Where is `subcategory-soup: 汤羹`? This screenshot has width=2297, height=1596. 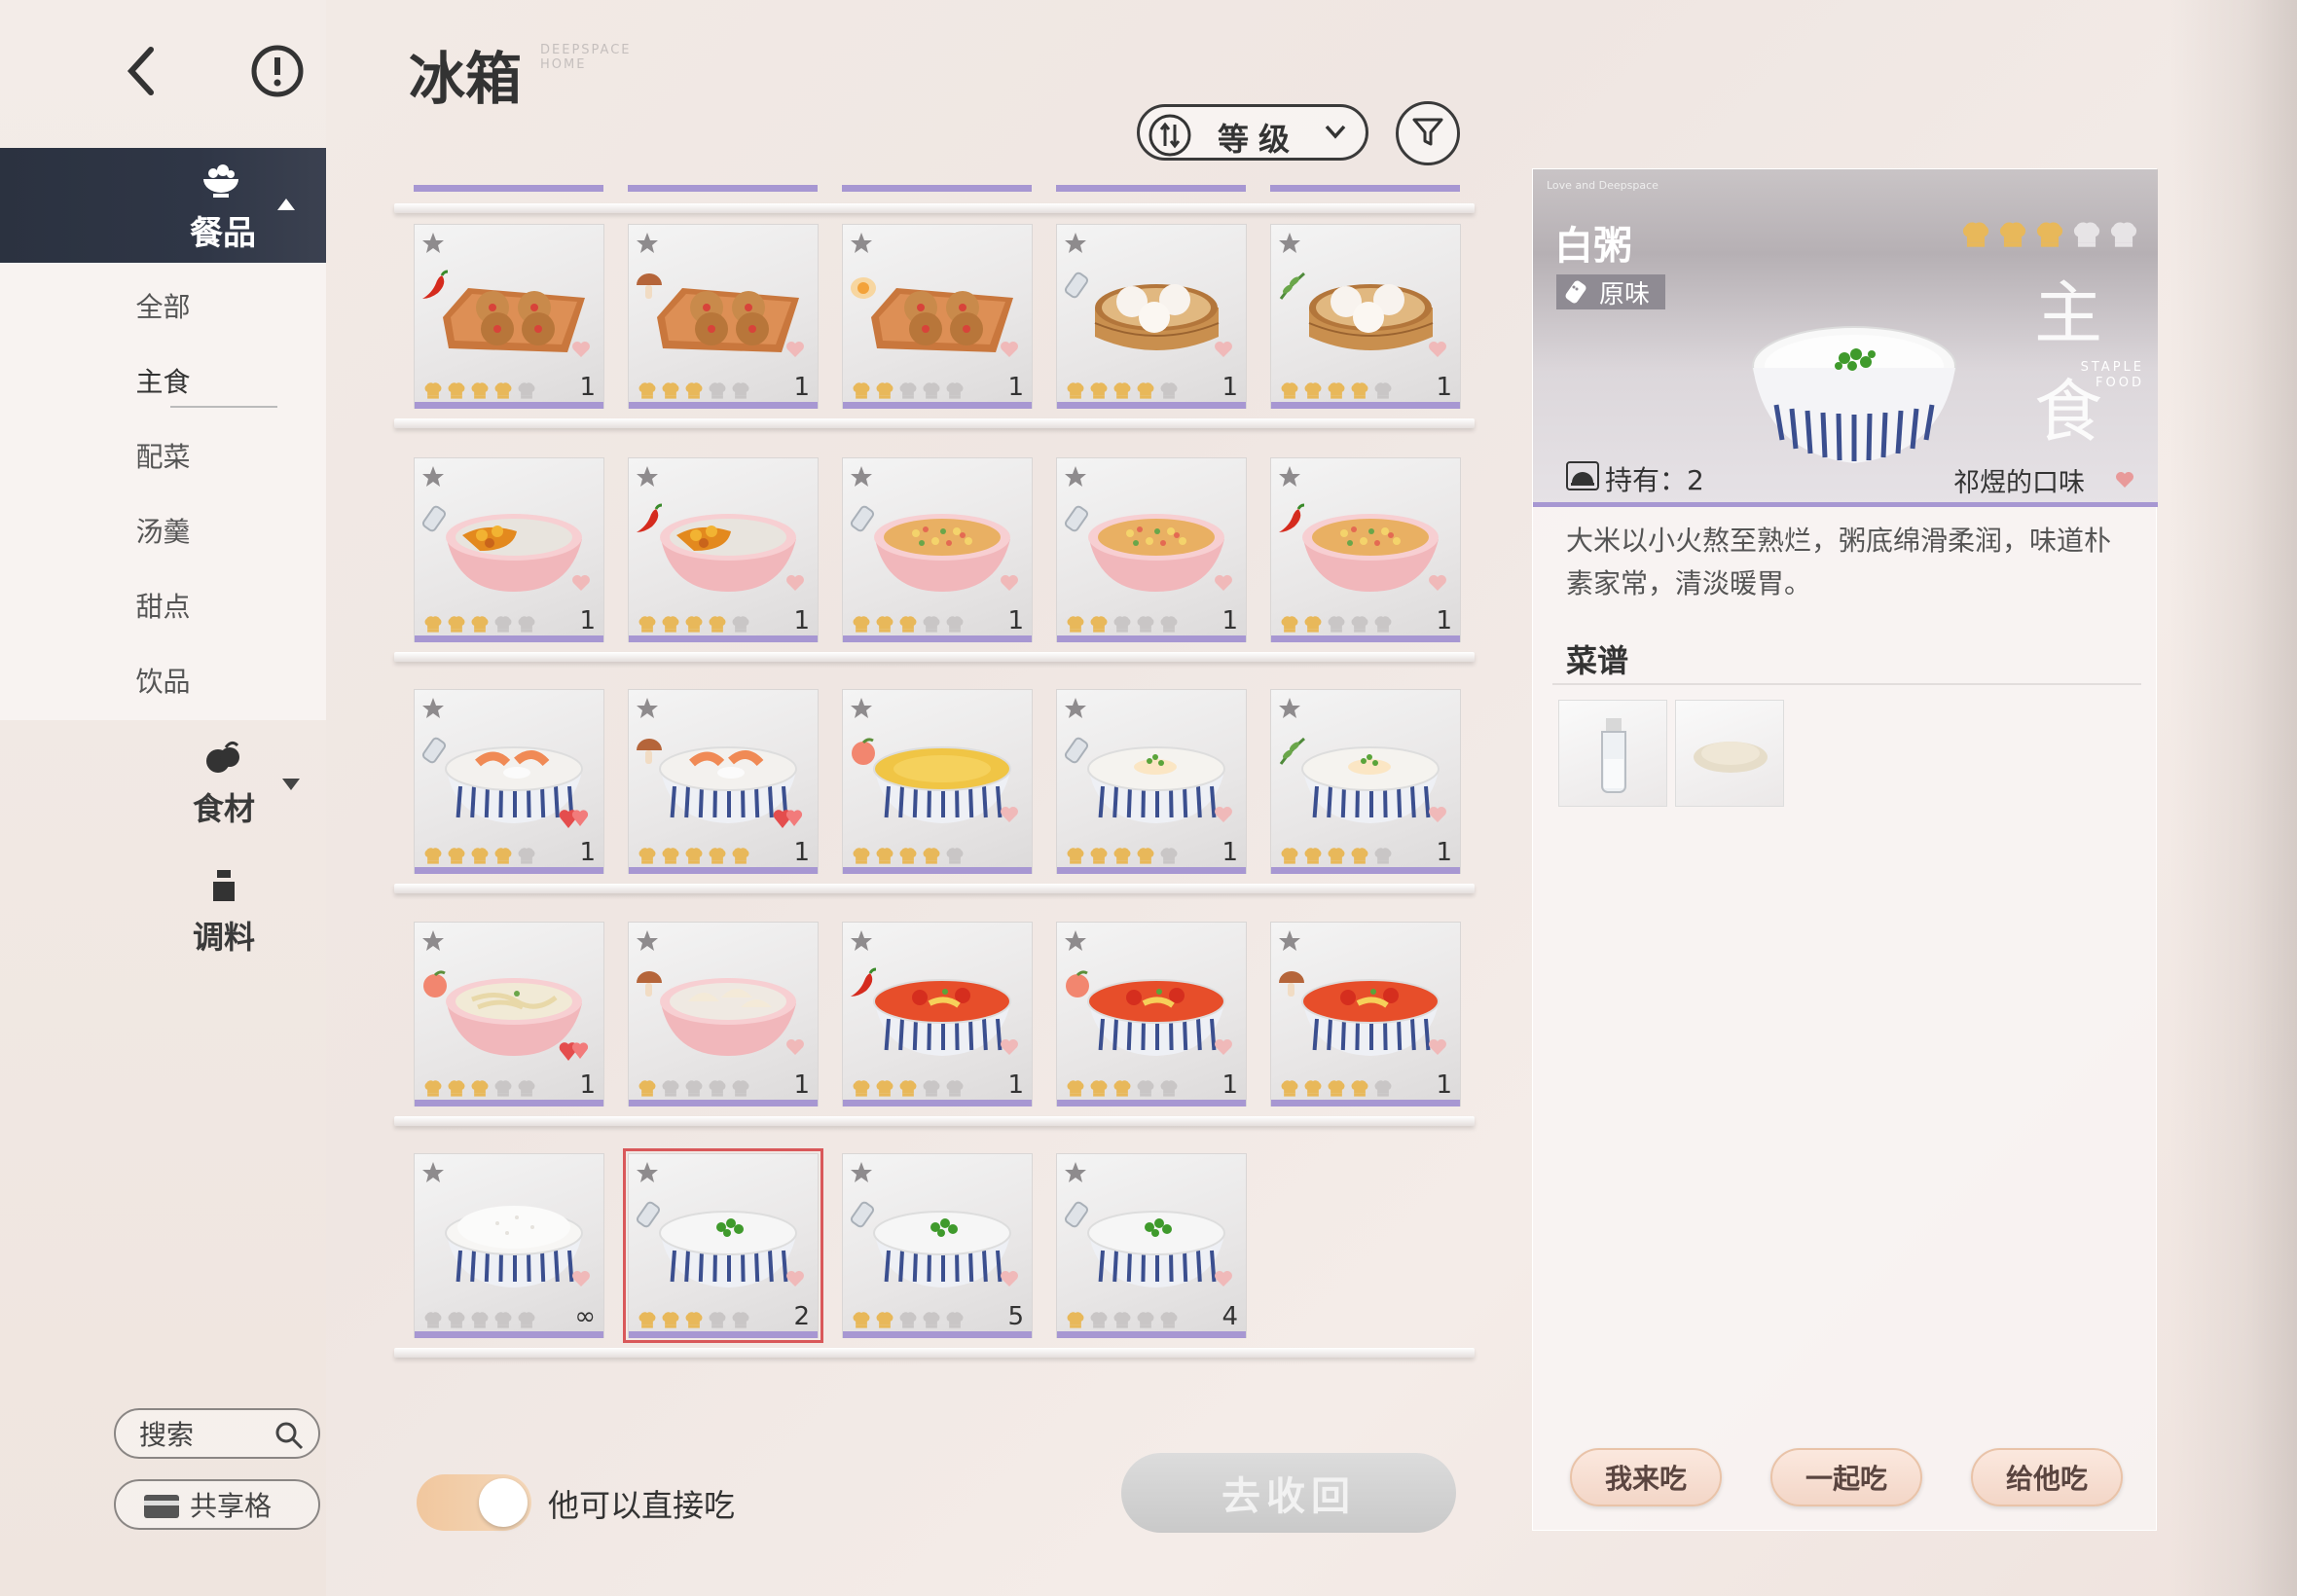
subcategory-soup: 汤羹 is located at coordinates (163, 530).